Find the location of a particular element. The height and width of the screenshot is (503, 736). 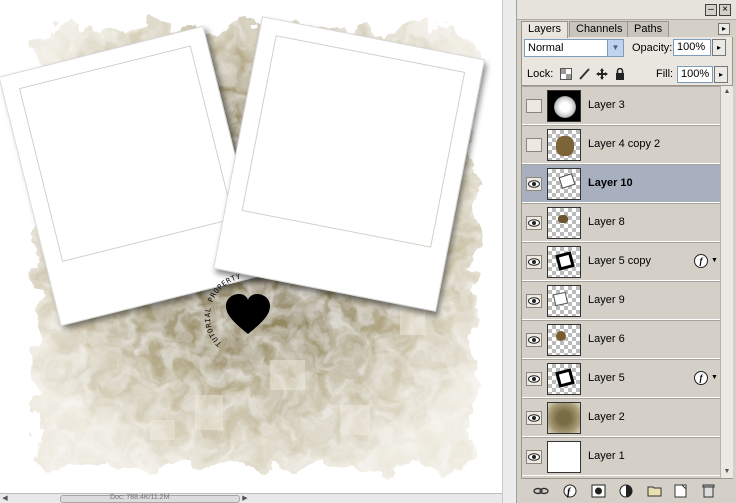

layer-name: Layer 5 is located at coordinates (606, 378).